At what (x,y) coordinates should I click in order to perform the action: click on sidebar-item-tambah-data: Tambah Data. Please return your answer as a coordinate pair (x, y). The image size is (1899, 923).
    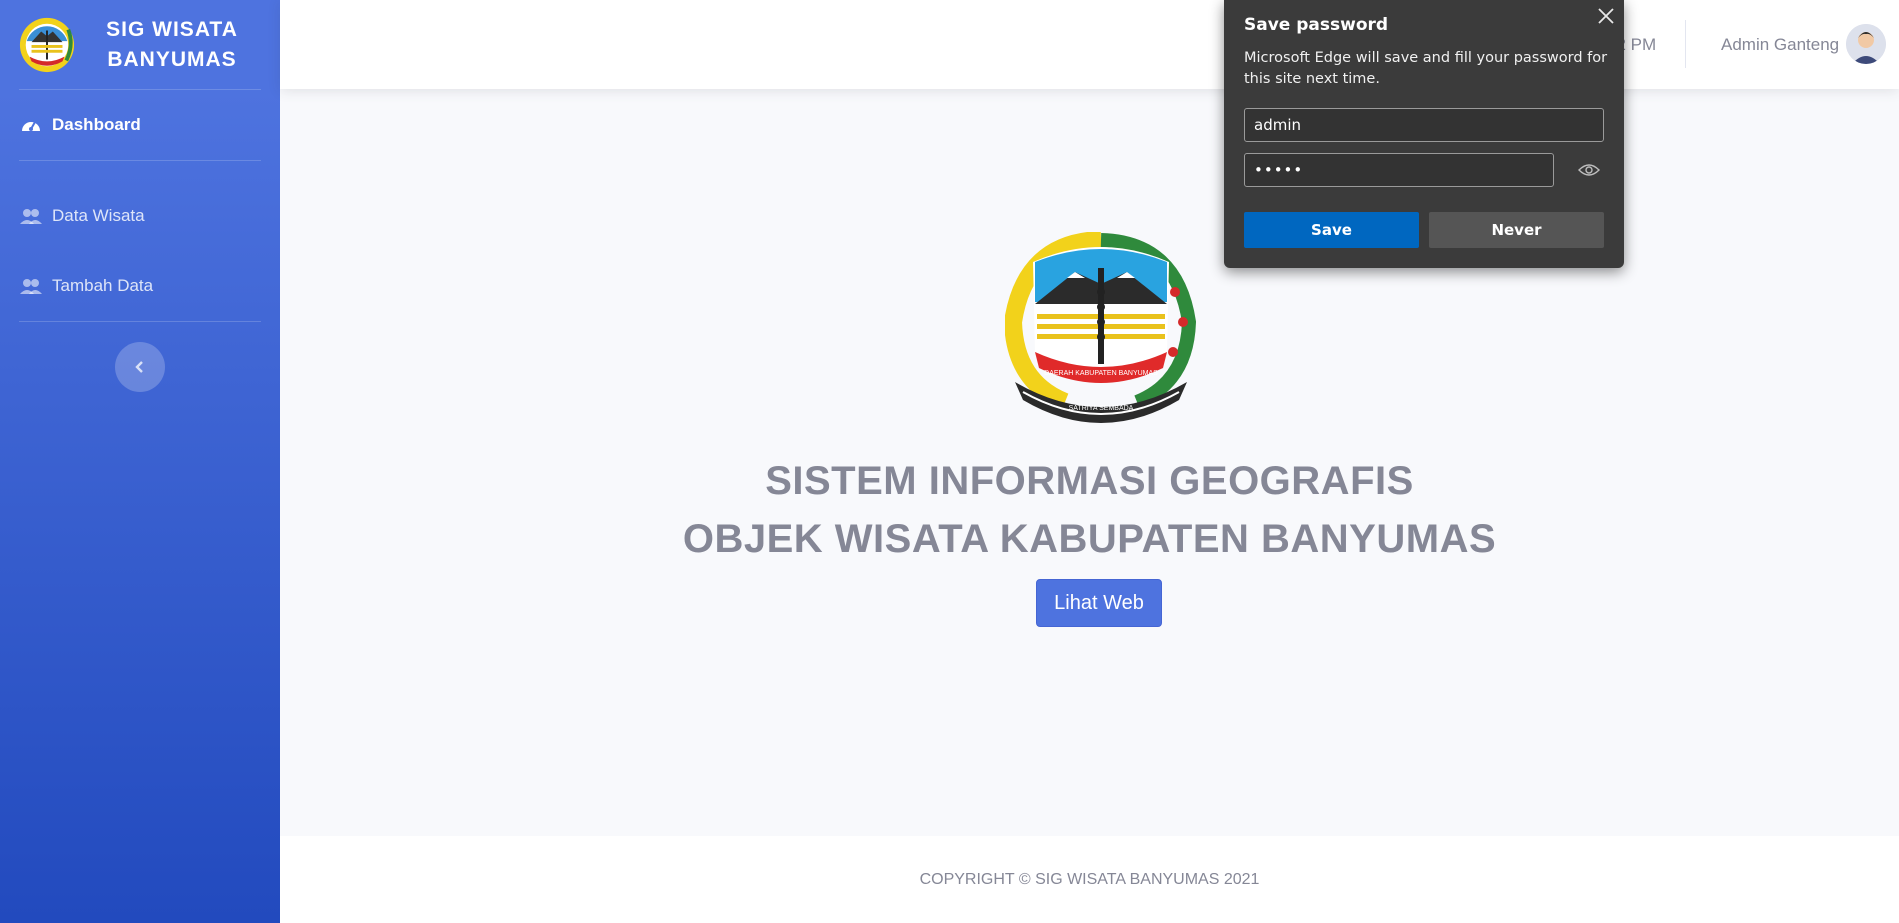
    Looking at the image, I should click on (140, 286).